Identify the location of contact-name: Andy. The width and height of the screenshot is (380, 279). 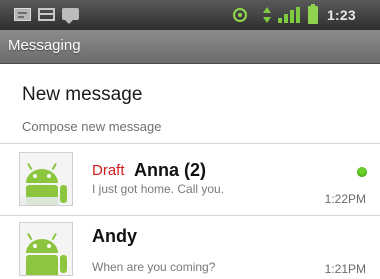
(114, 236).